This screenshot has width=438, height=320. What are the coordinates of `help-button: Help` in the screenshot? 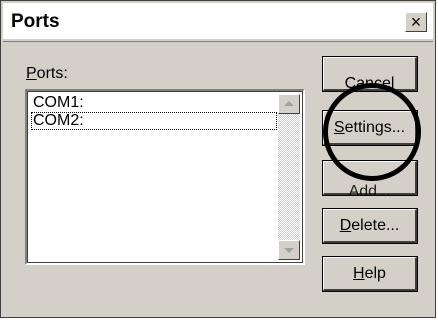 It's located at (370, 274).